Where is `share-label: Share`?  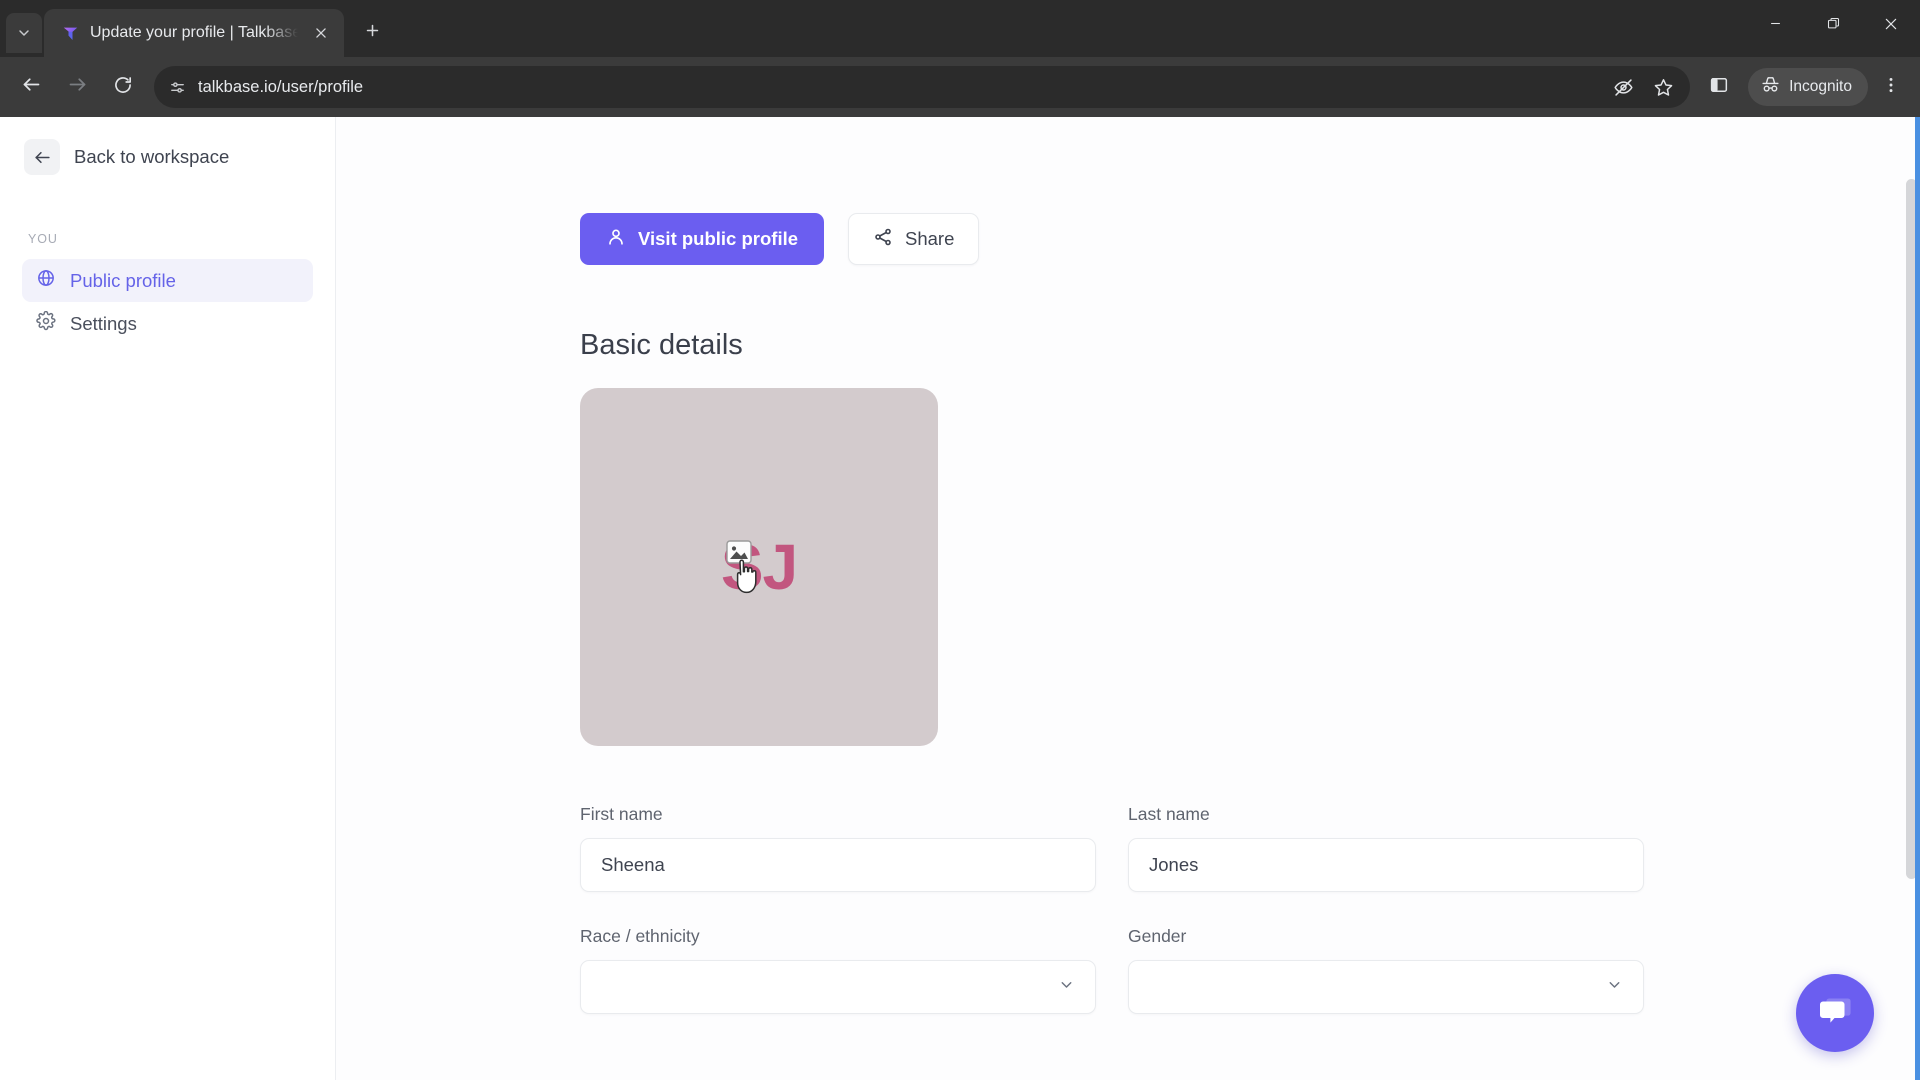
share-label: Share is located at coordinates (930, 238).